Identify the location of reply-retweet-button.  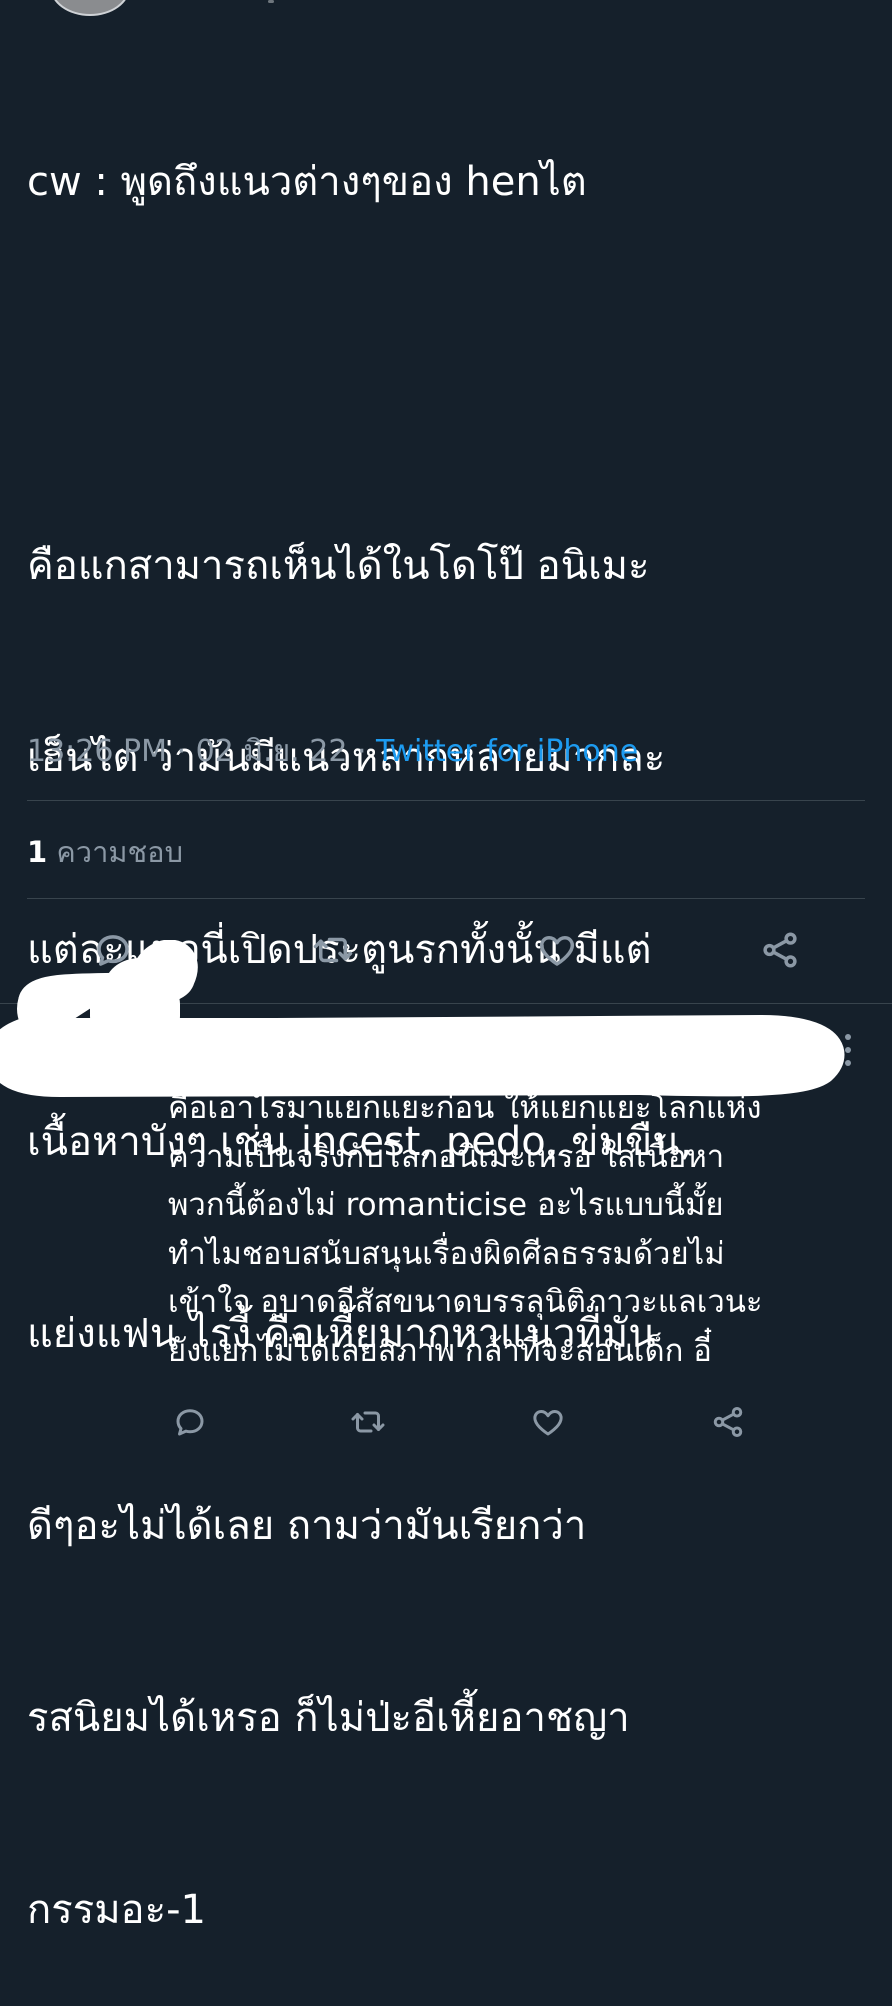
(368, 1422).